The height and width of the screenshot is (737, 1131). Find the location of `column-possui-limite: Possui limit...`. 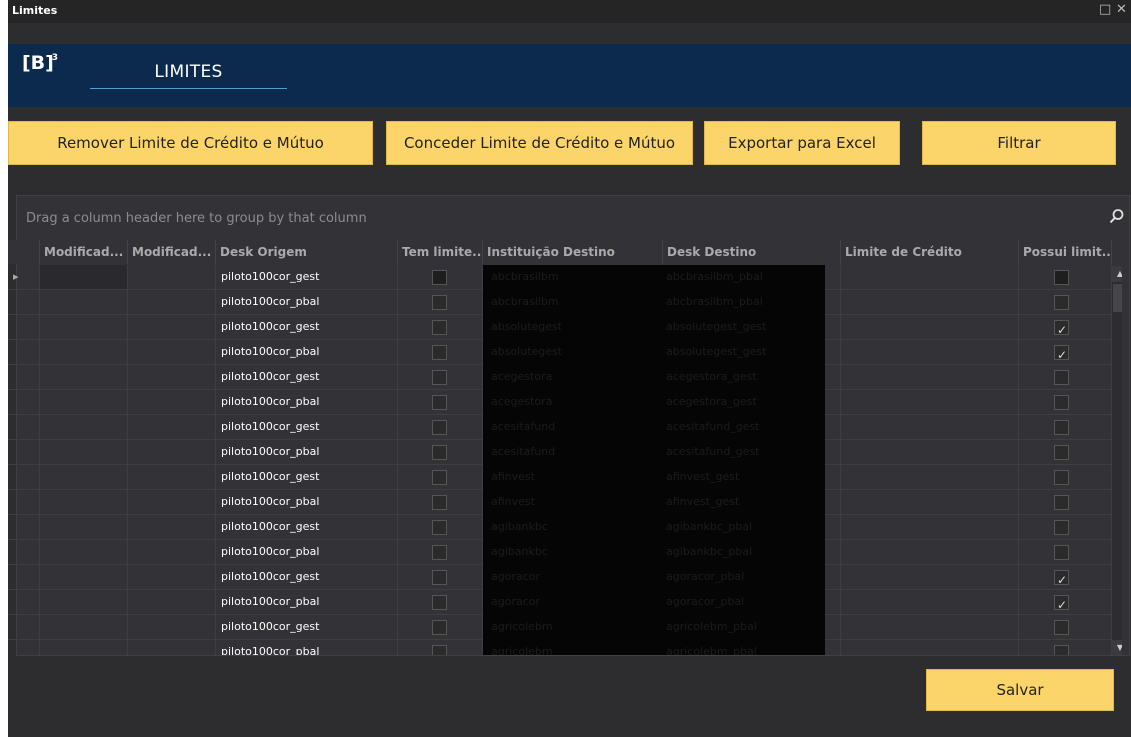

column-possui-limite: Possui limit... is located at coordinates (1065, 252).